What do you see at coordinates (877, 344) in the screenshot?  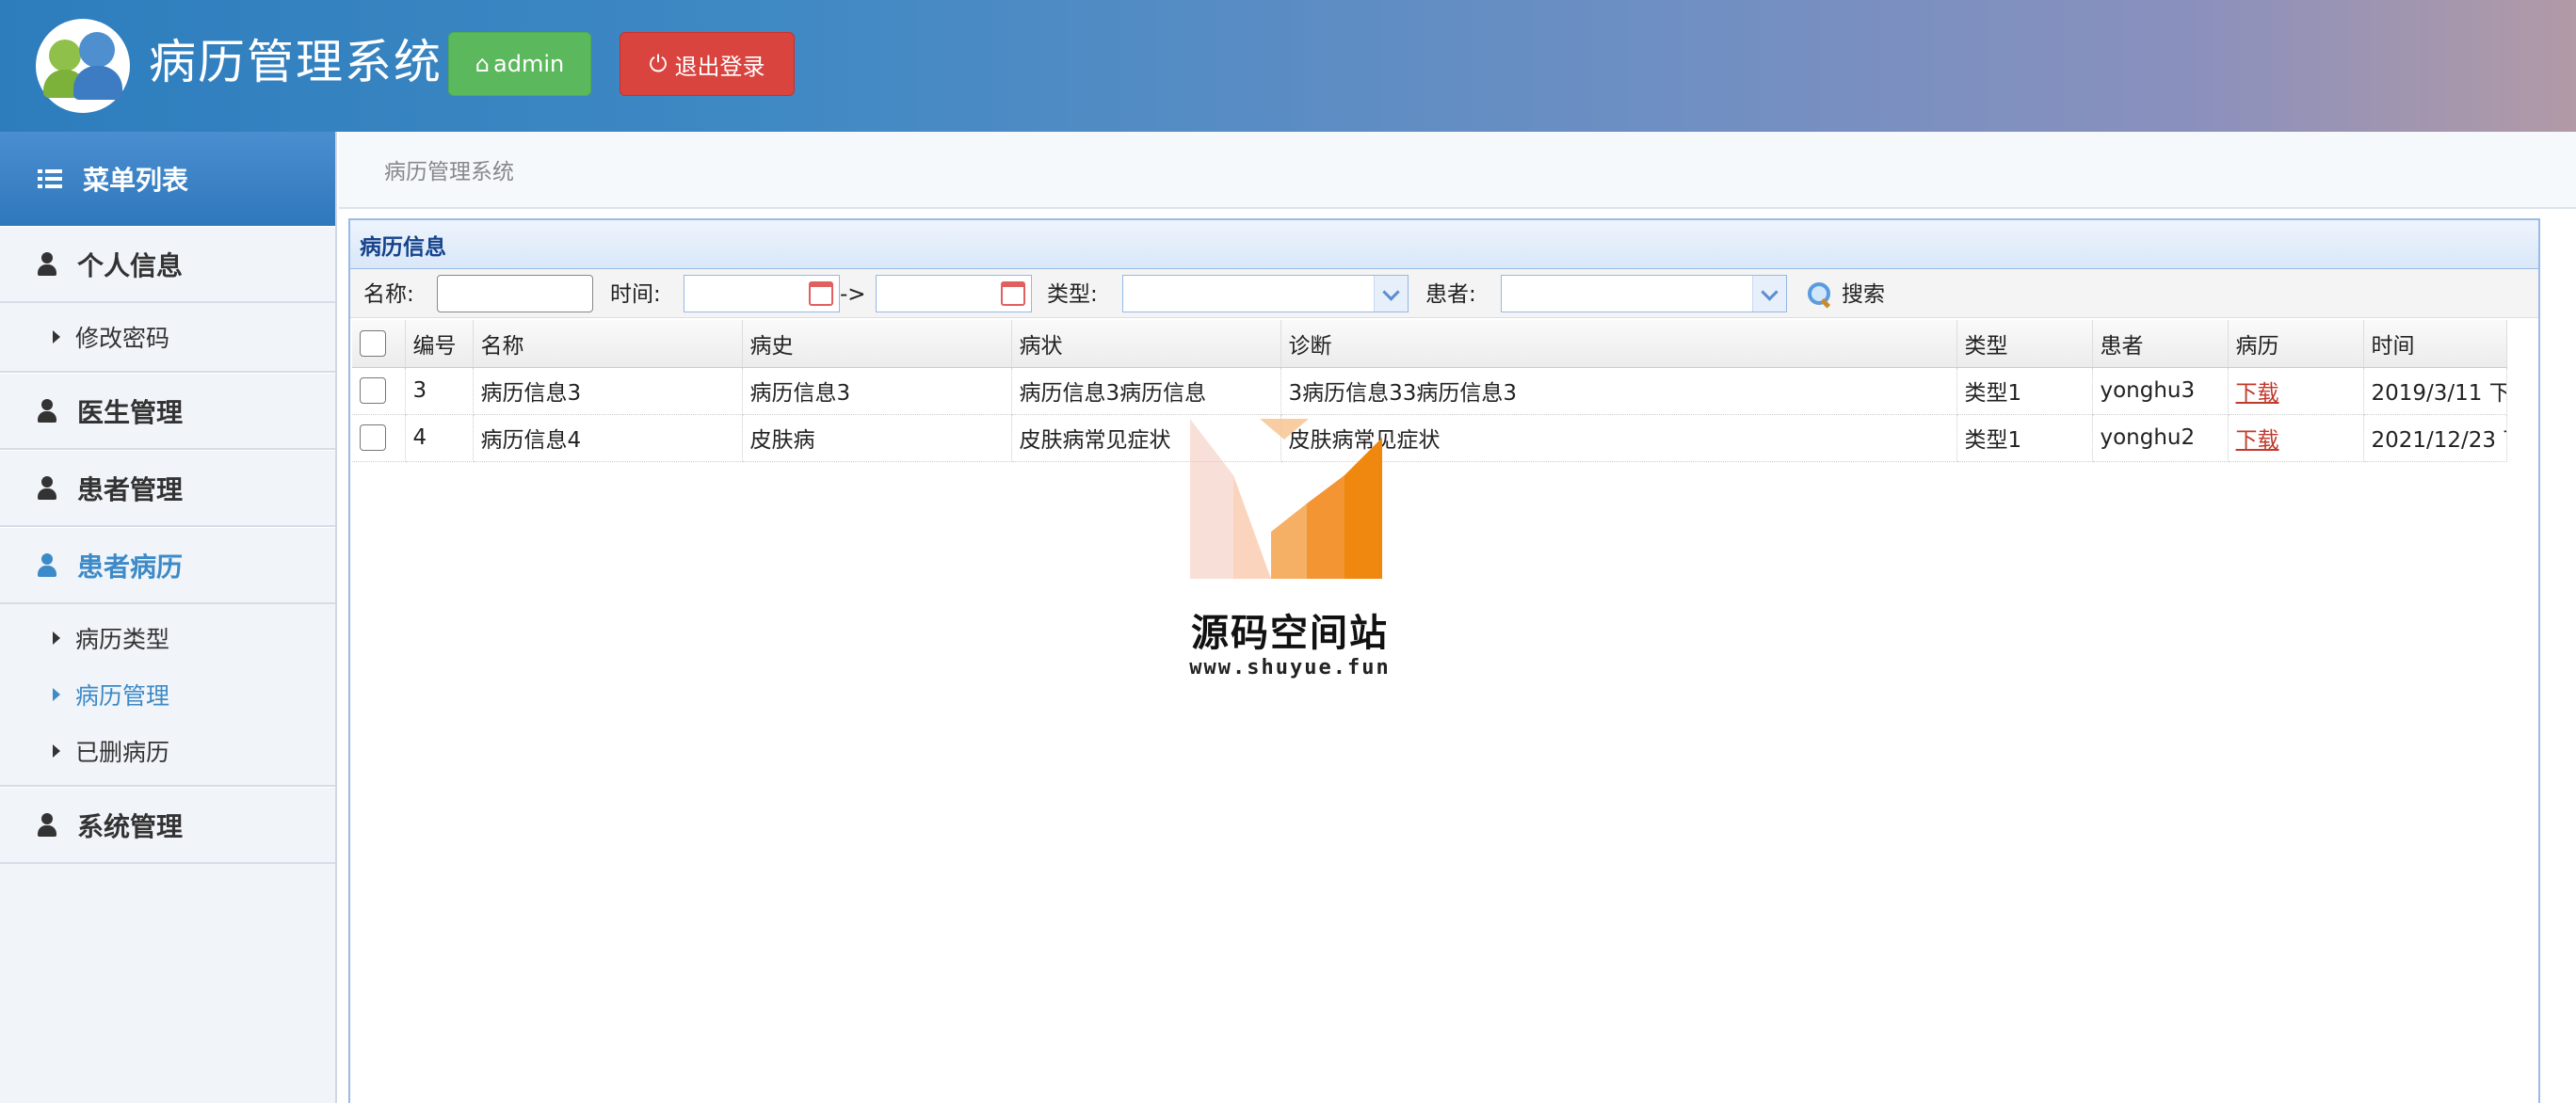 I see `column-header: 病史` at bounding box center [877, 344].